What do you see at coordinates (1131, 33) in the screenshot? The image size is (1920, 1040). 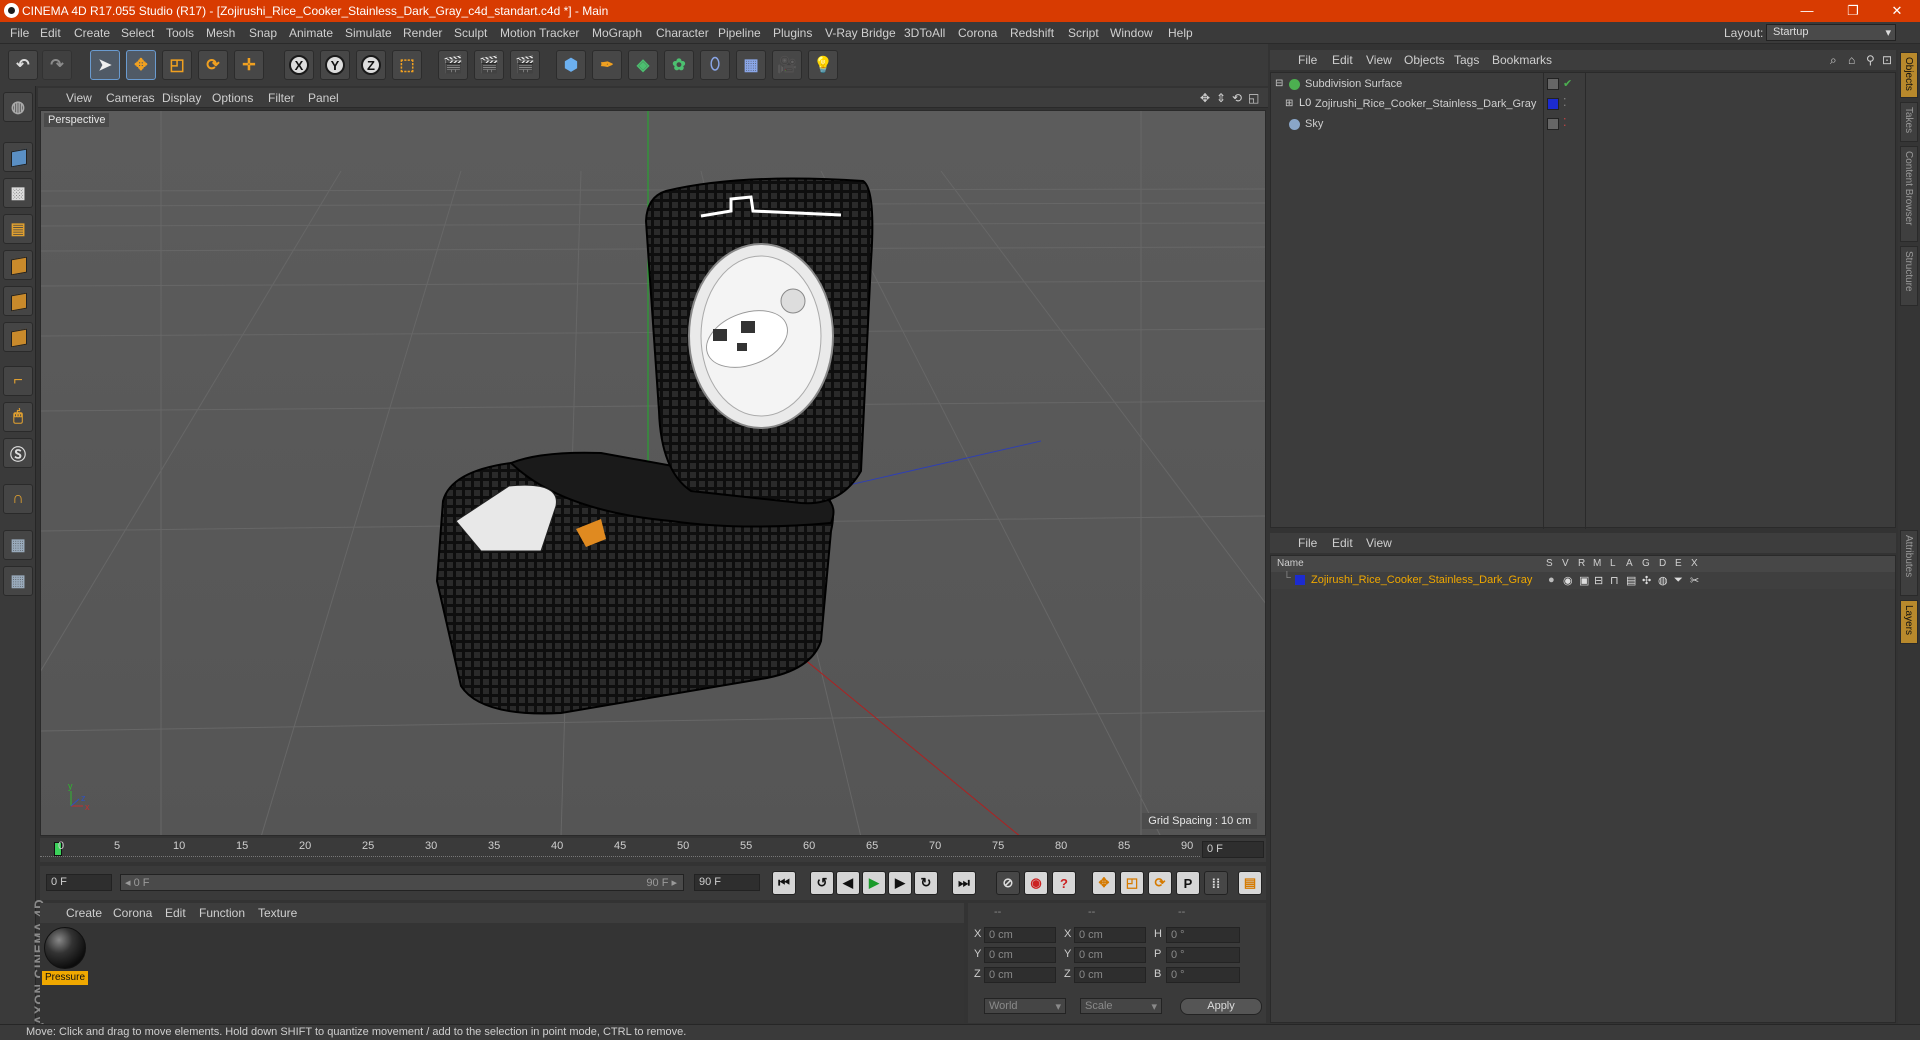 I see `menu-window: Window` at bounding box center [1131, 33].